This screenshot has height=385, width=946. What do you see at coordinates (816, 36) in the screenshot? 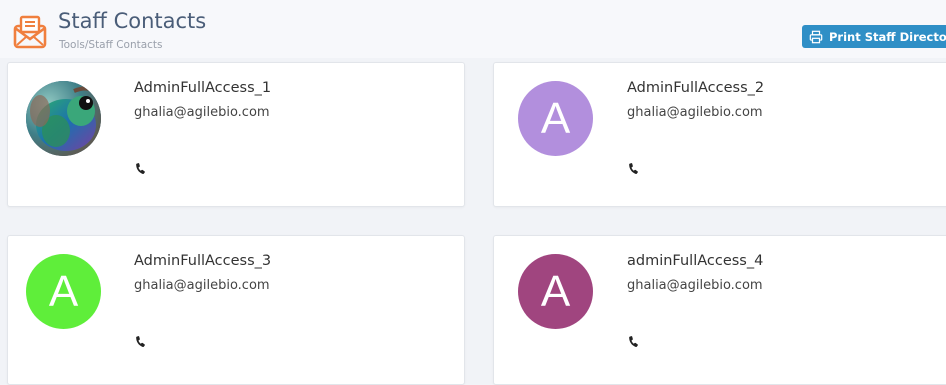
I see `printer-icon` at bounding box center [816, 36].